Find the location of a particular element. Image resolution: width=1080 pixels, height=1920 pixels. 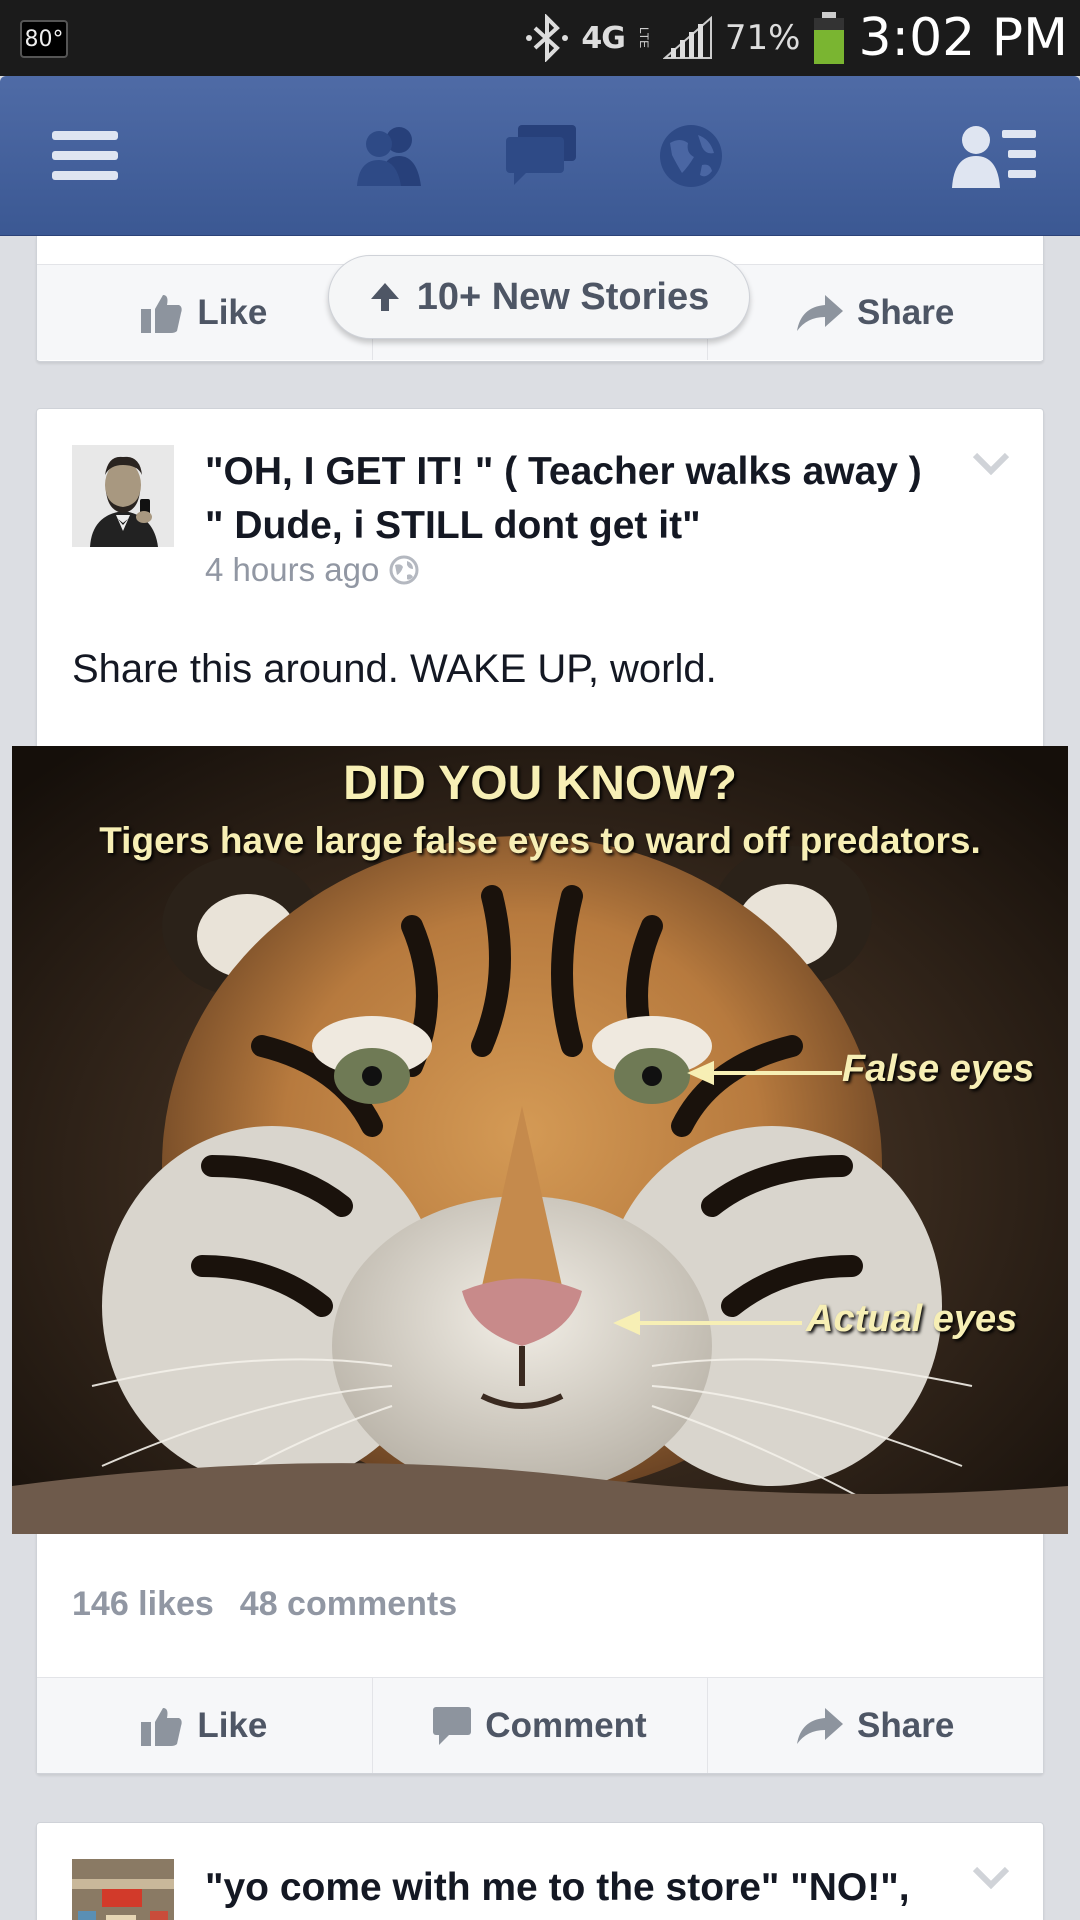

friends-list-button is located at coordinates (995, 156).